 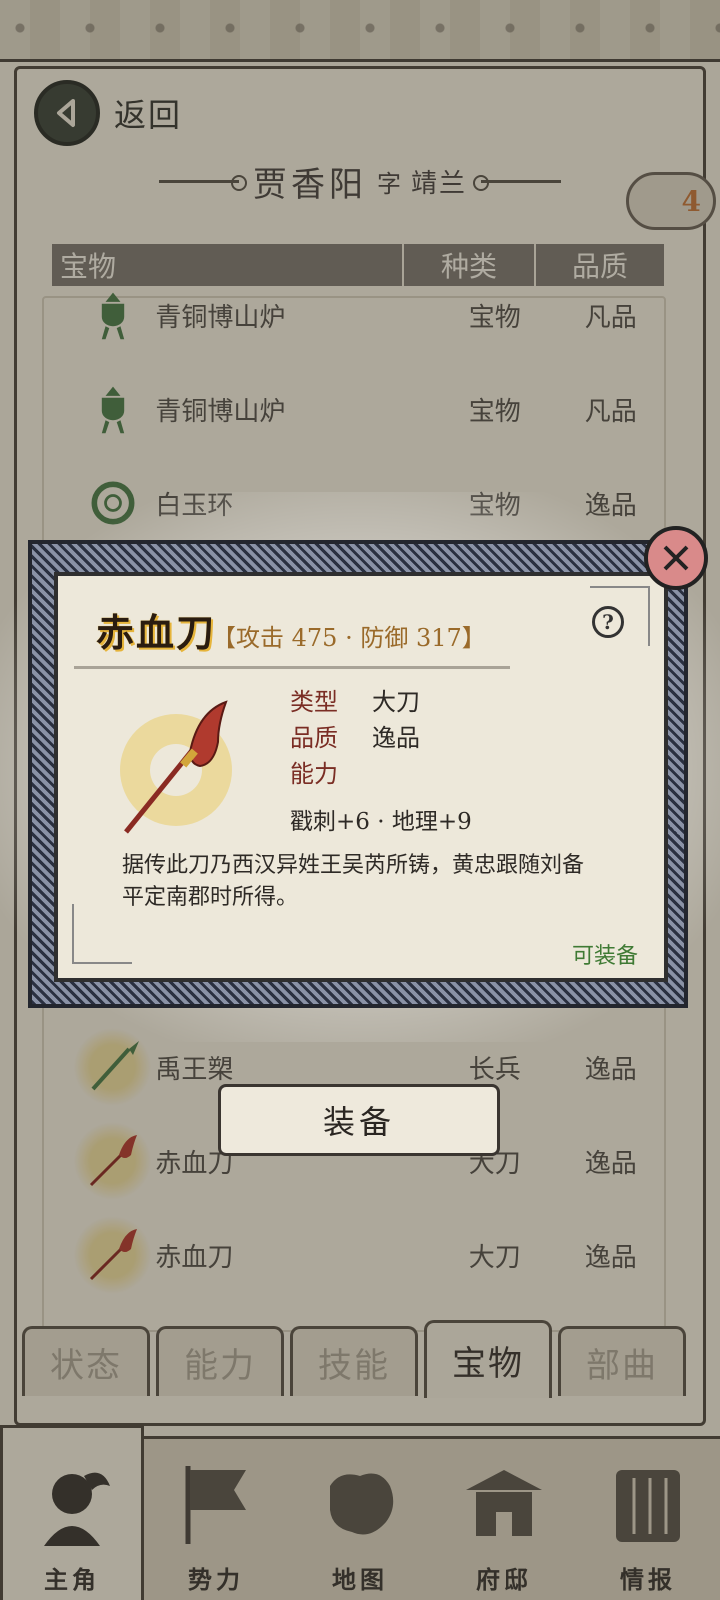 I want to click on attr-quality-value: 逸品, so click(x=396, y=738).